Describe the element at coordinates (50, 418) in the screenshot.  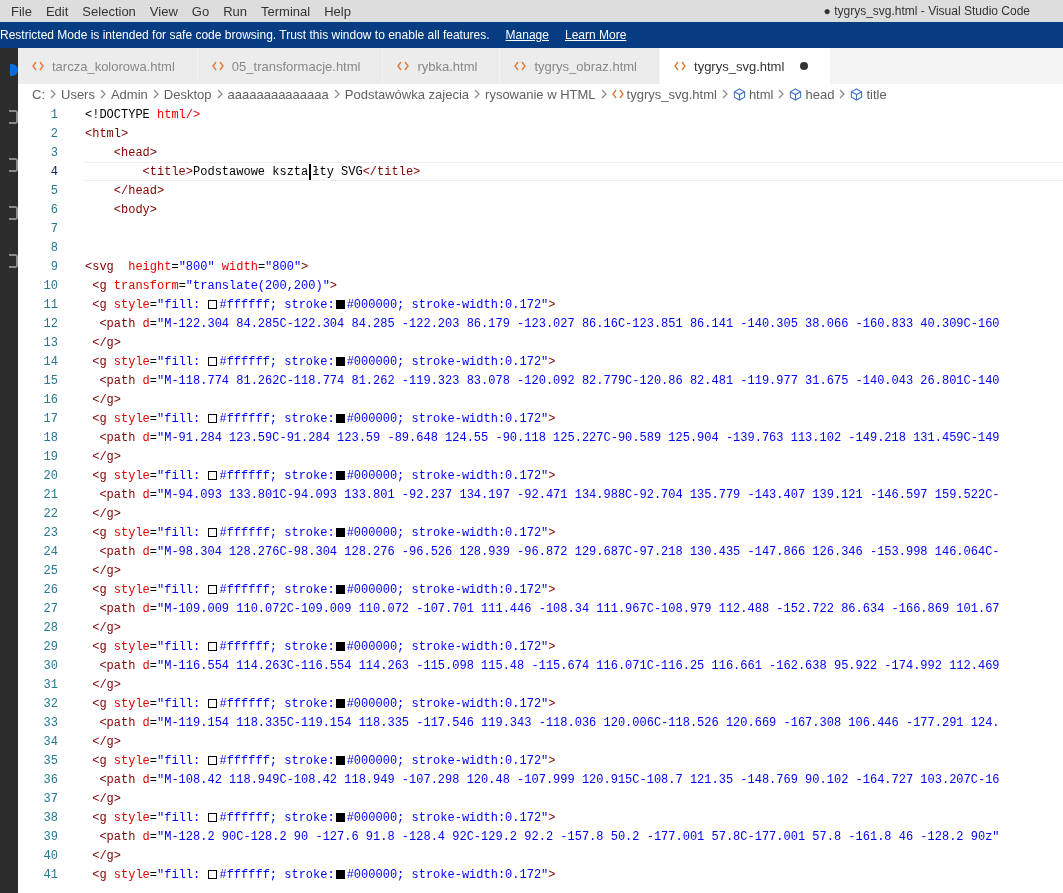
I see `line-number: 17` at that location.